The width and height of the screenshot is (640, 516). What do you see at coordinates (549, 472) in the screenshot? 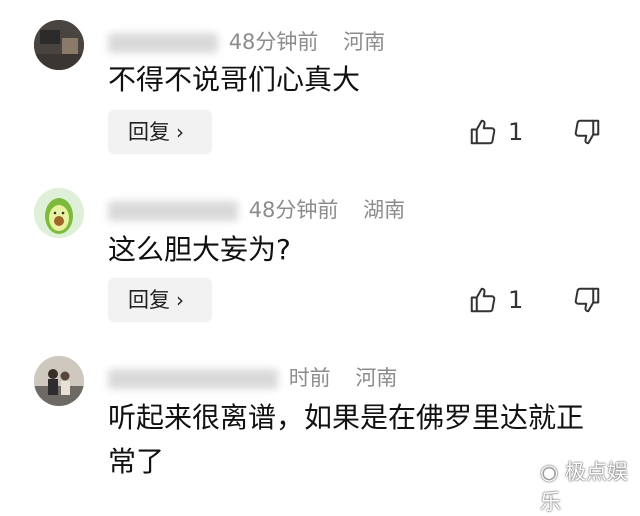
I see `weibo-icon: ◉` at bounding box center [549, 472].